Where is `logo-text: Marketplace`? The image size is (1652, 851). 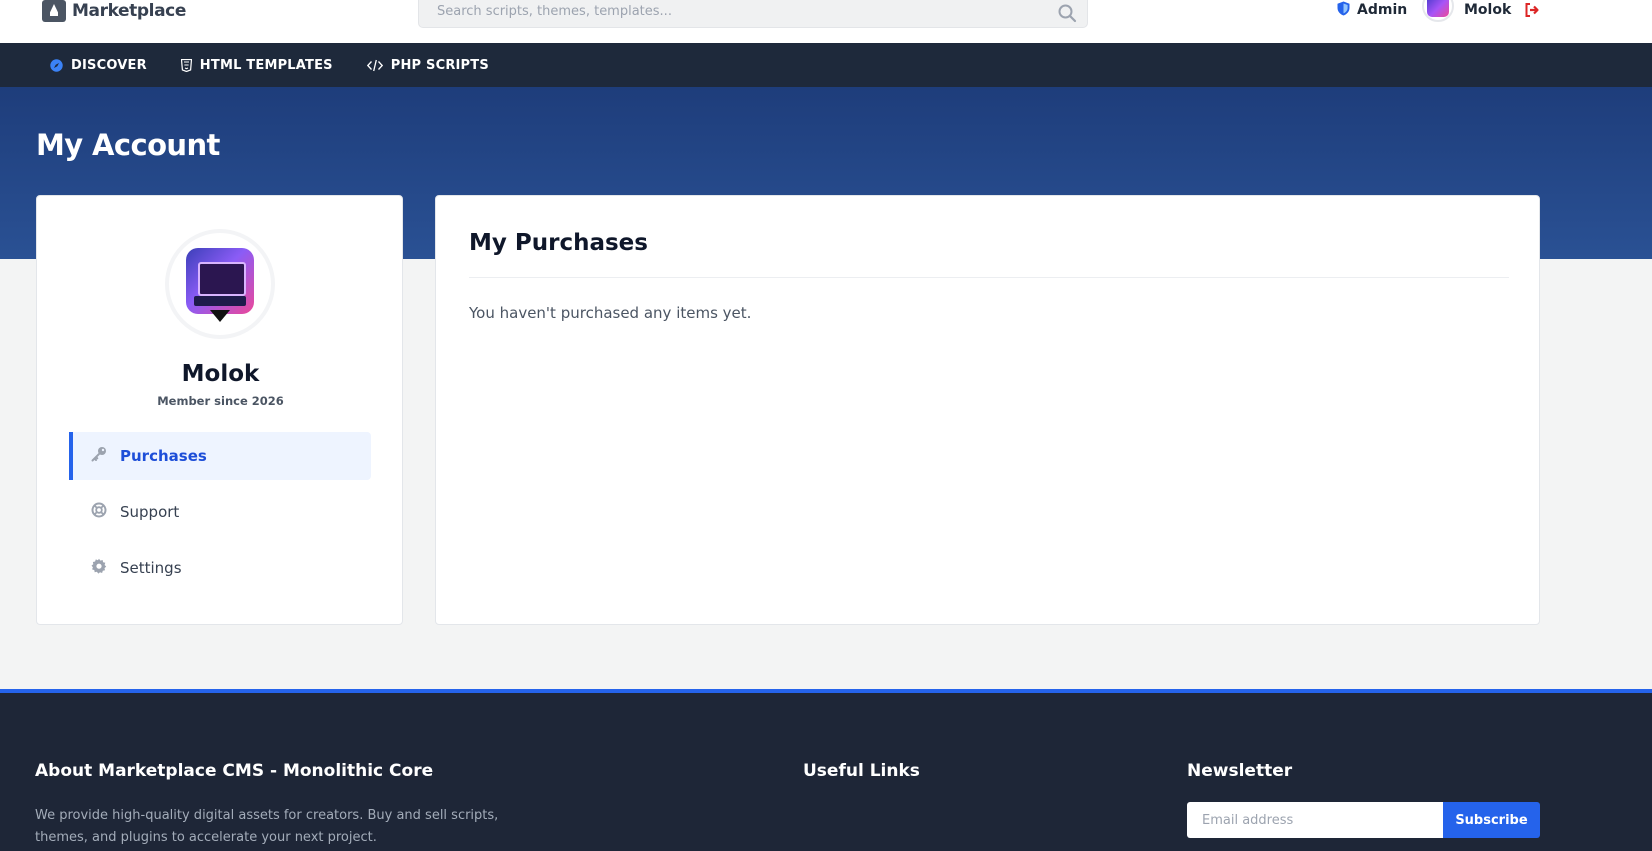 logo-text: Marketplace is located at coordinates (129, 11).